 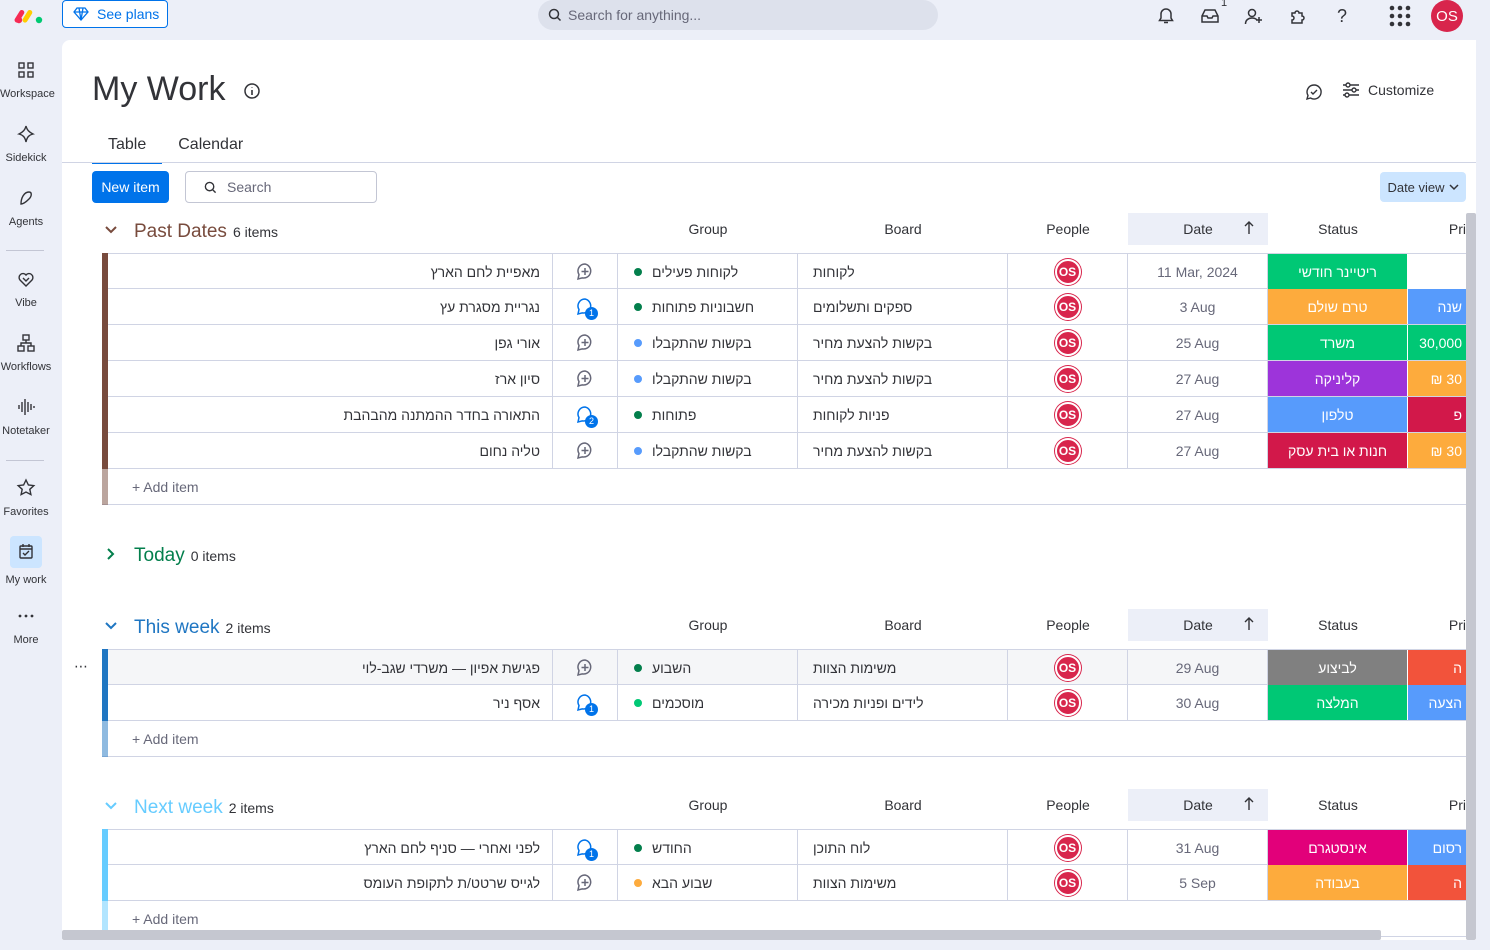 I want to click on nav-agents: Agents, so click(x=26, y=207).